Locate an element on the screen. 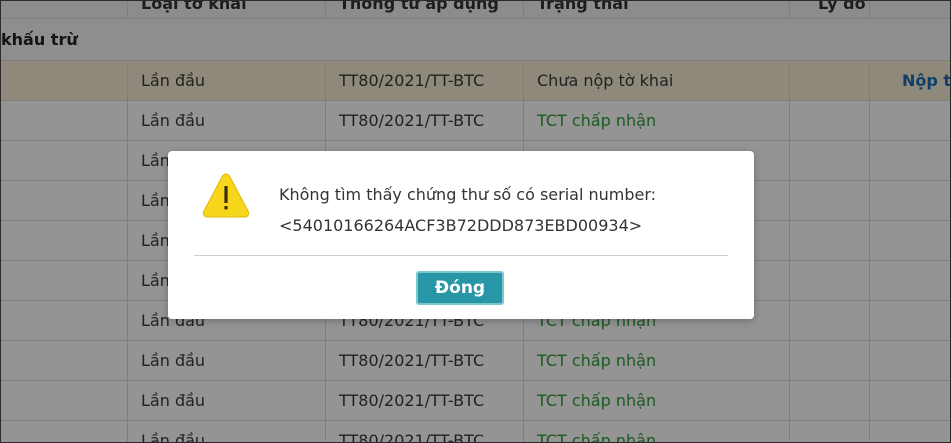  dialog-serial-number: <54010166264ACF3B72DDD873EBD00934> is located at coordinates (461, 225).